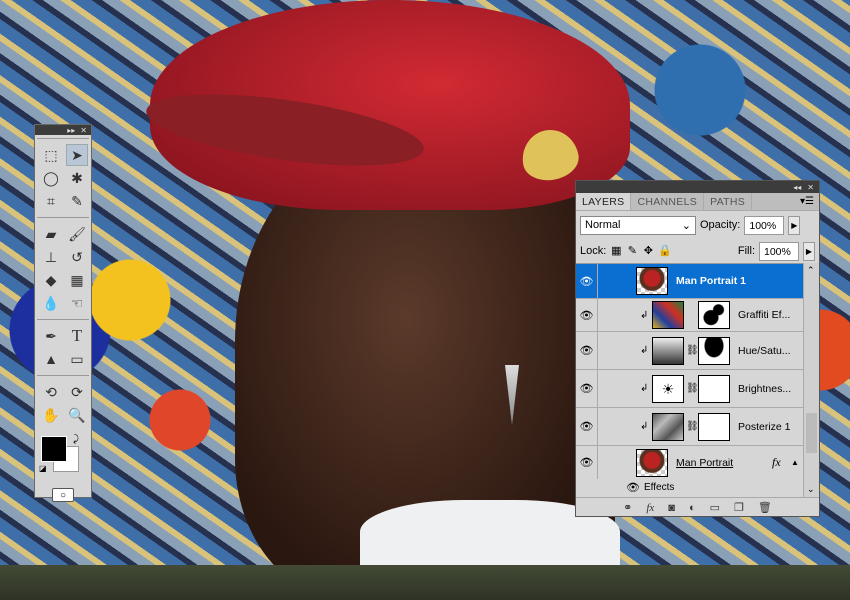  I want to click on ground, so click(425, 582).